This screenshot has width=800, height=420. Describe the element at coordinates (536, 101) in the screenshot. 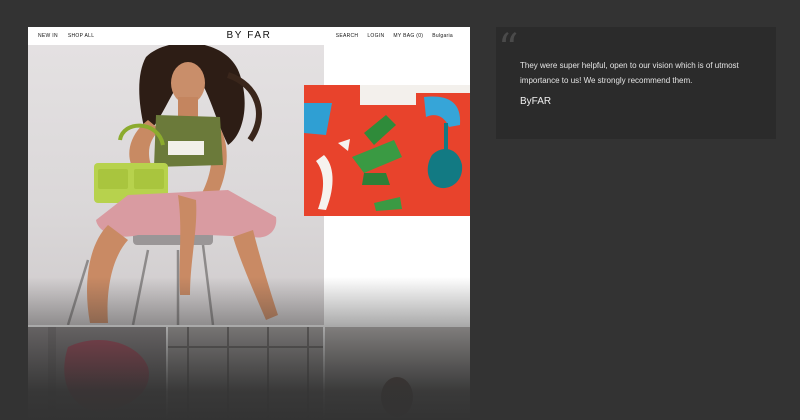

I see `testimonial-author: ByFAR` at that location.